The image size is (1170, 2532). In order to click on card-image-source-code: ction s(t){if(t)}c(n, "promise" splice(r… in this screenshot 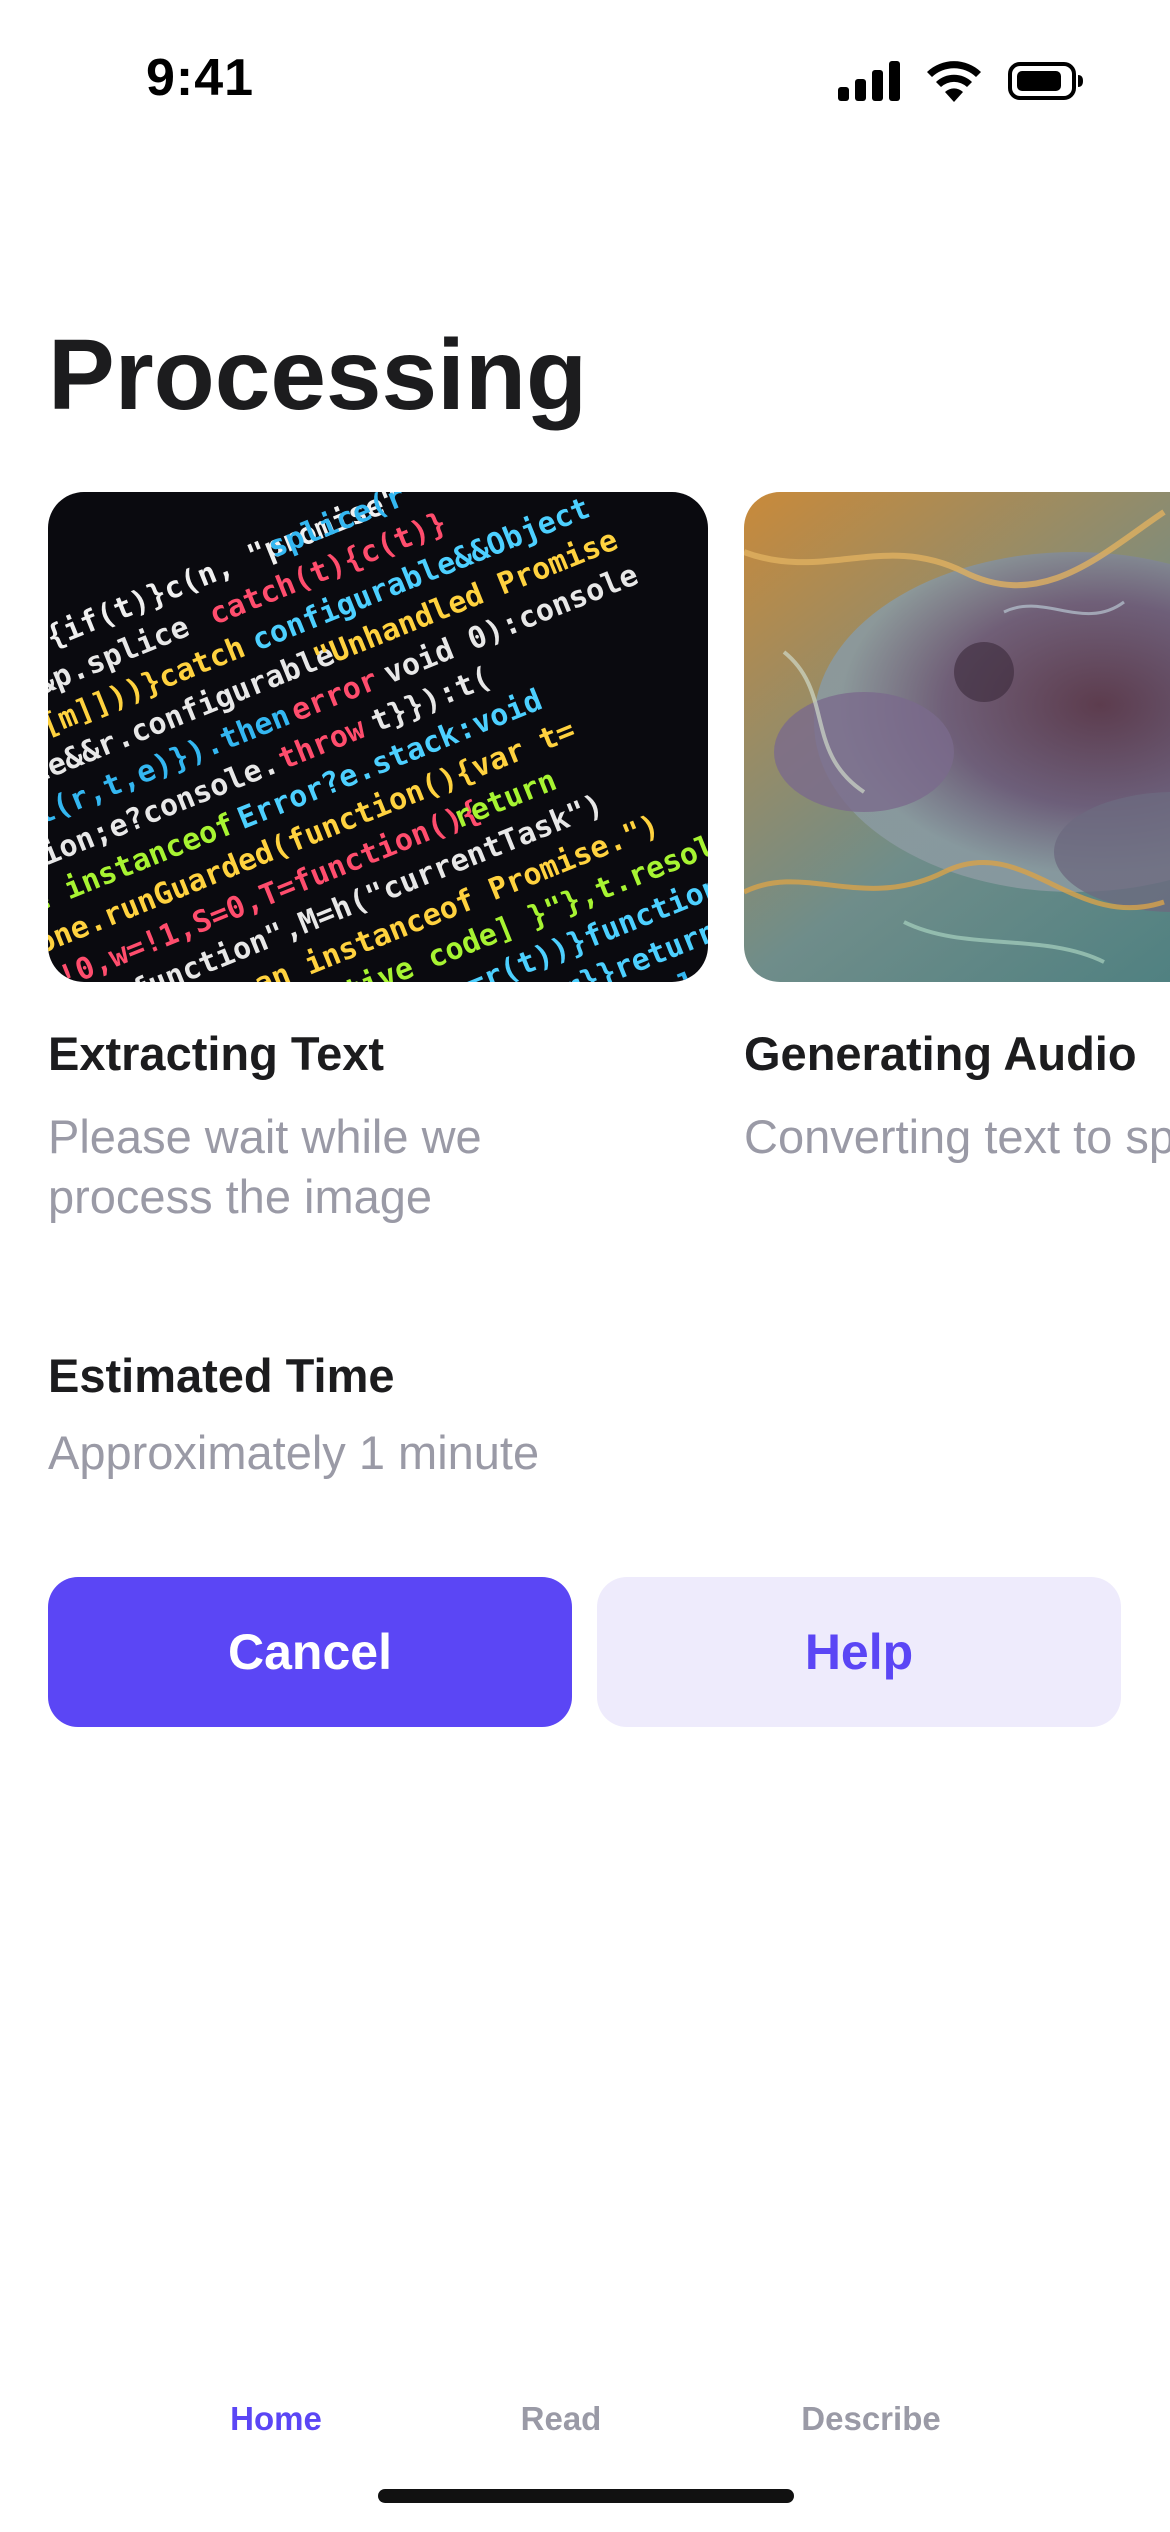, I will do `click(378, 737)`.